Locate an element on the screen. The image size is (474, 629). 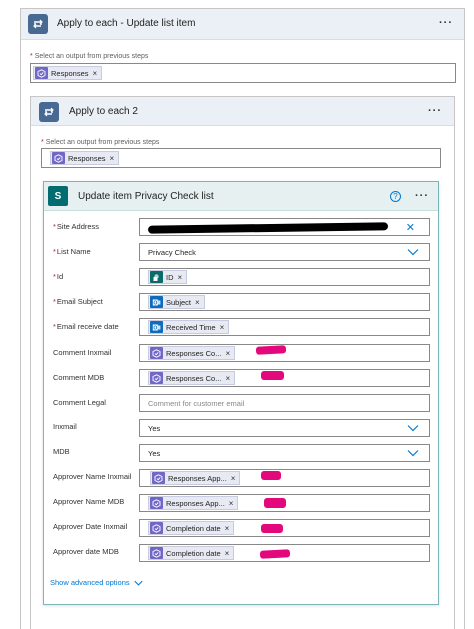
comment-mdb-field: Responses Co... × is located at coordinates (284, 378).